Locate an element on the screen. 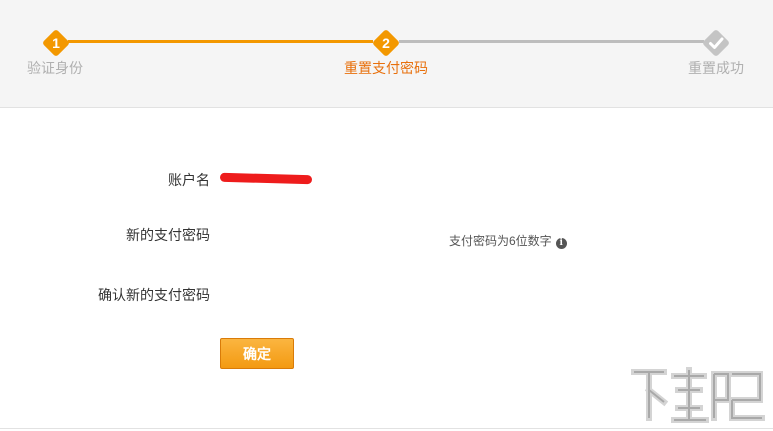 The width and height of the screenshot is (773, 431). step-2-number: 2 is located at coordinates (386, 43).